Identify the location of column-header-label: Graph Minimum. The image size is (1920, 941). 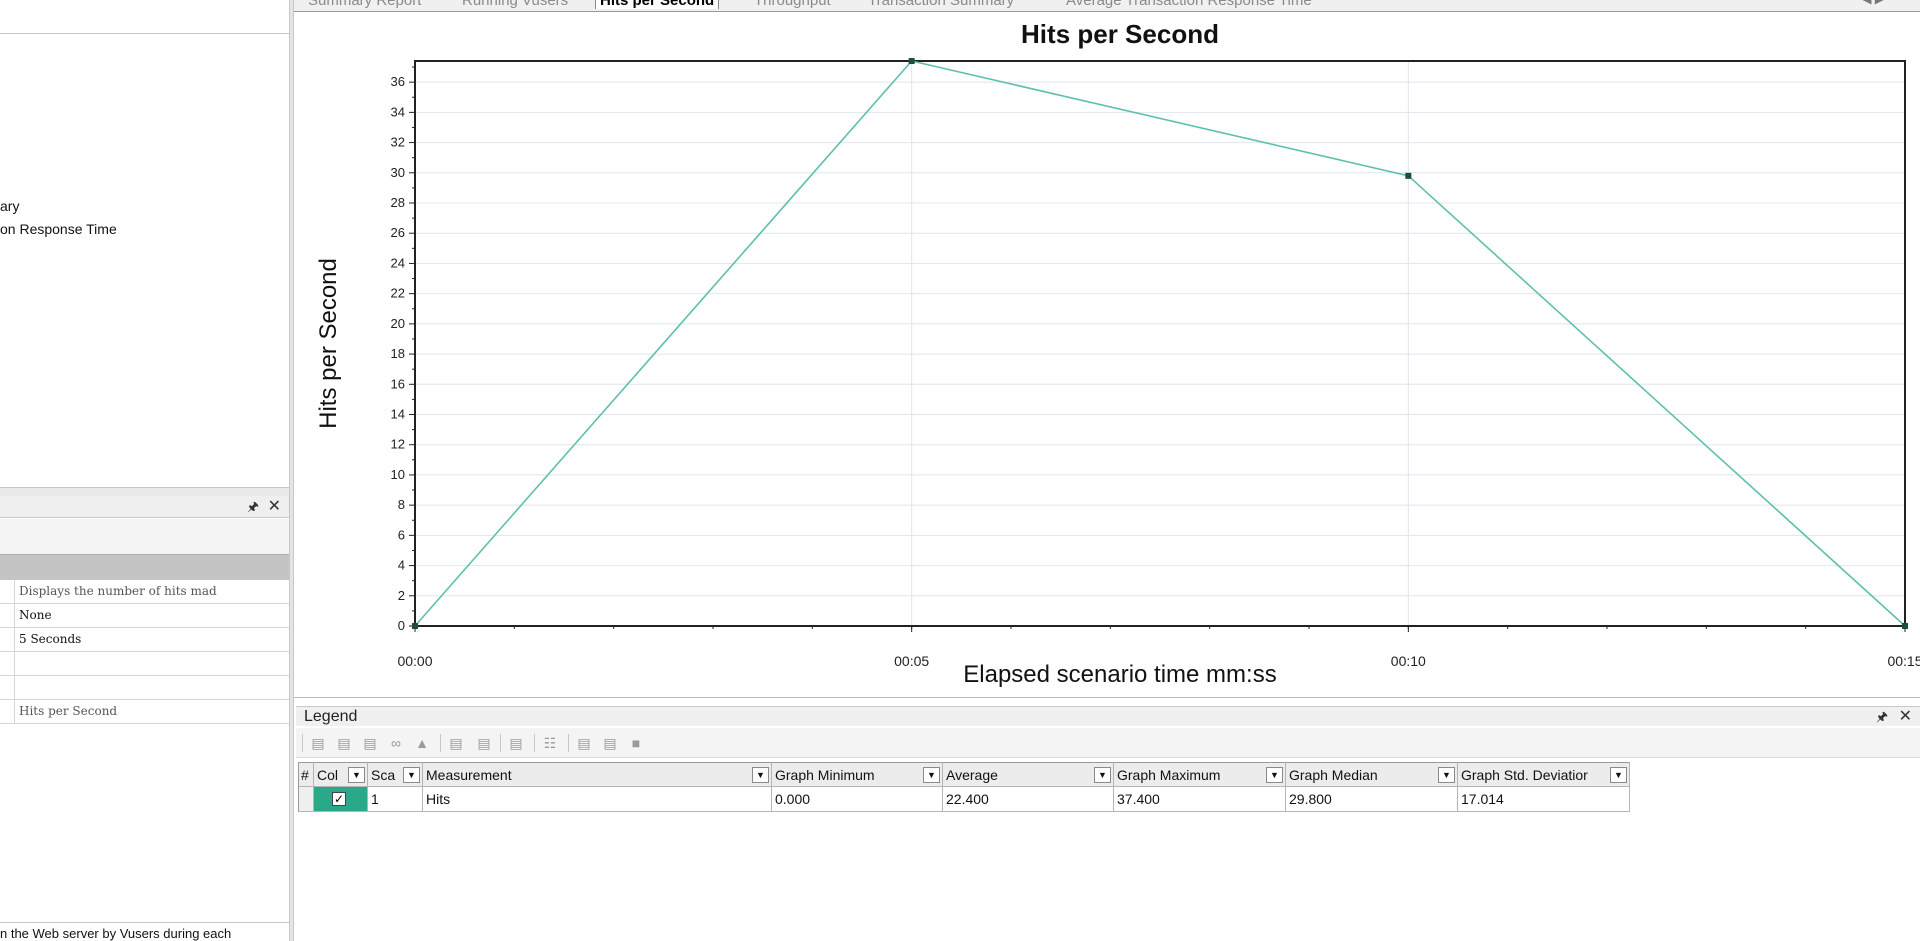
(825, 775).